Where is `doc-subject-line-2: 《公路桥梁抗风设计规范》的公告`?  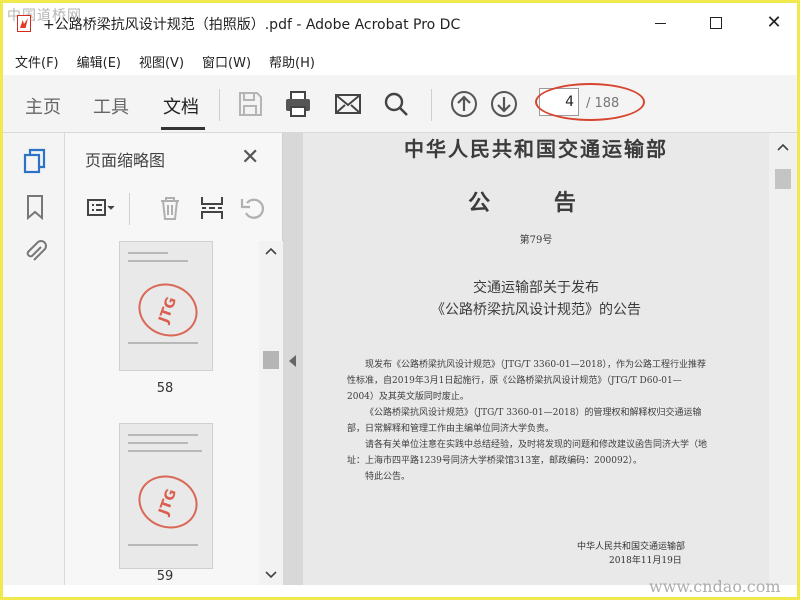 doc-subject-line-2: 《公路桥梁抗风设计规范》的公告 is located at coordinates (536, 310).